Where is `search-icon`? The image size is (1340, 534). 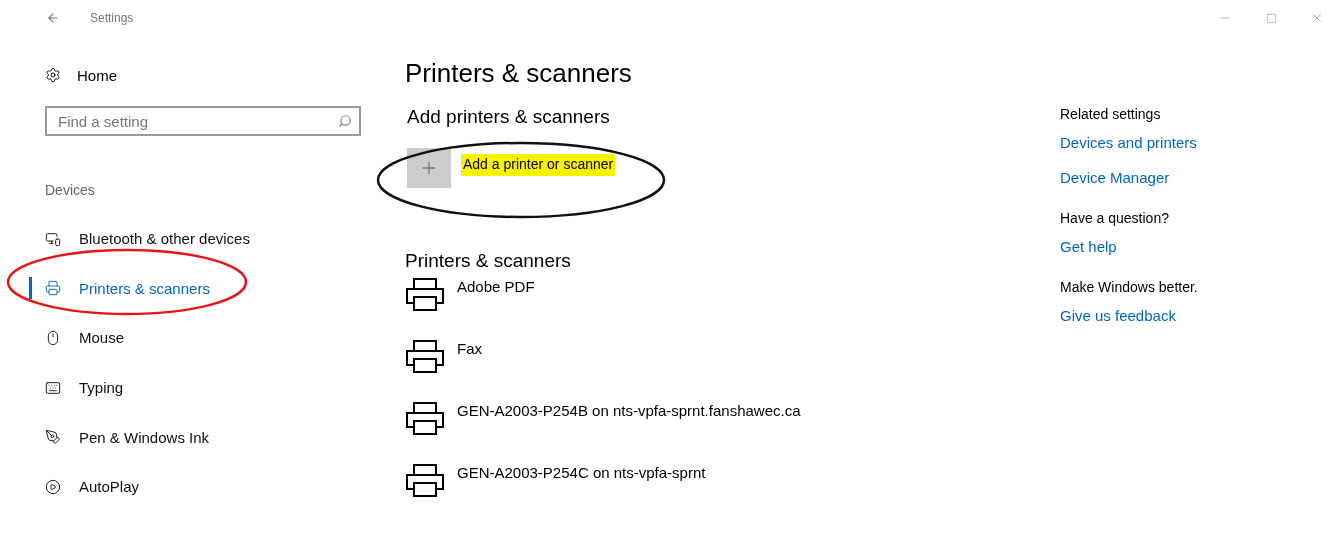 search-icon is located at coordinates (345, 121).